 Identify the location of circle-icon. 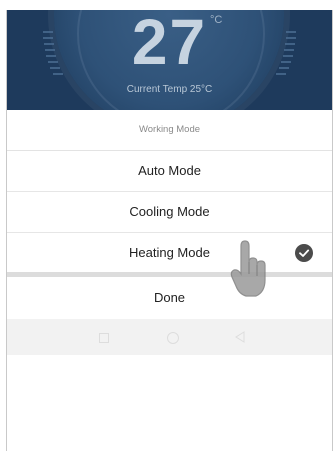
(173, 338).